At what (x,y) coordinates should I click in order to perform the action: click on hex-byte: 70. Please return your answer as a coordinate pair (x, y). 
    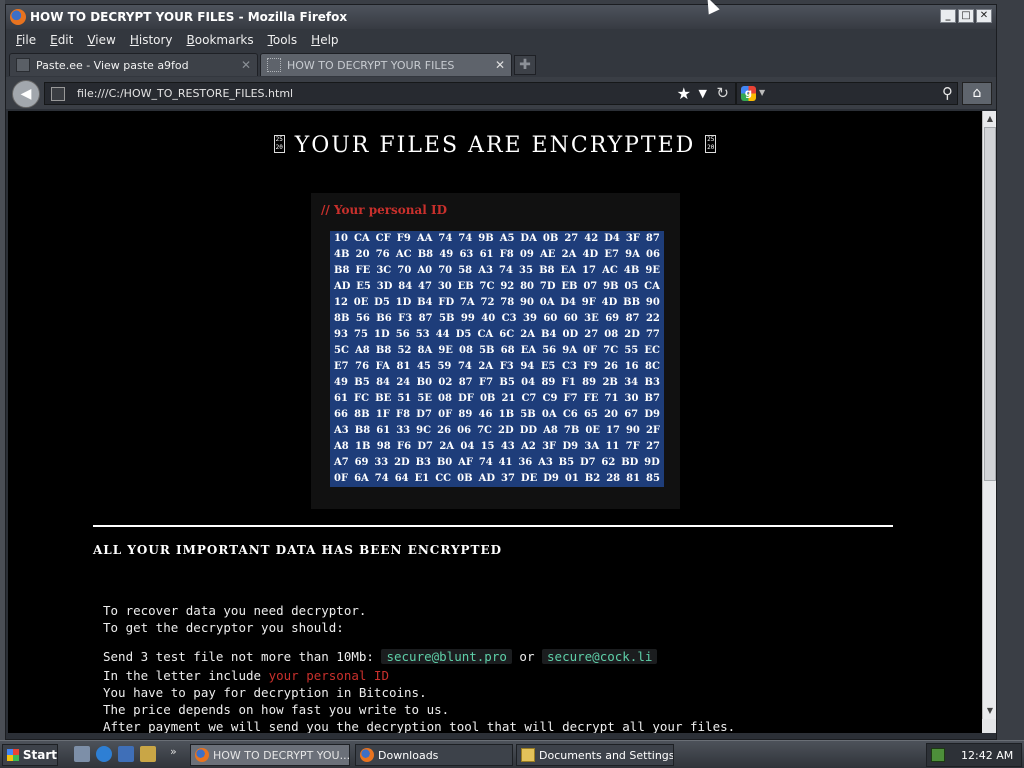
    Looking at the image, I should click on (404, 270).